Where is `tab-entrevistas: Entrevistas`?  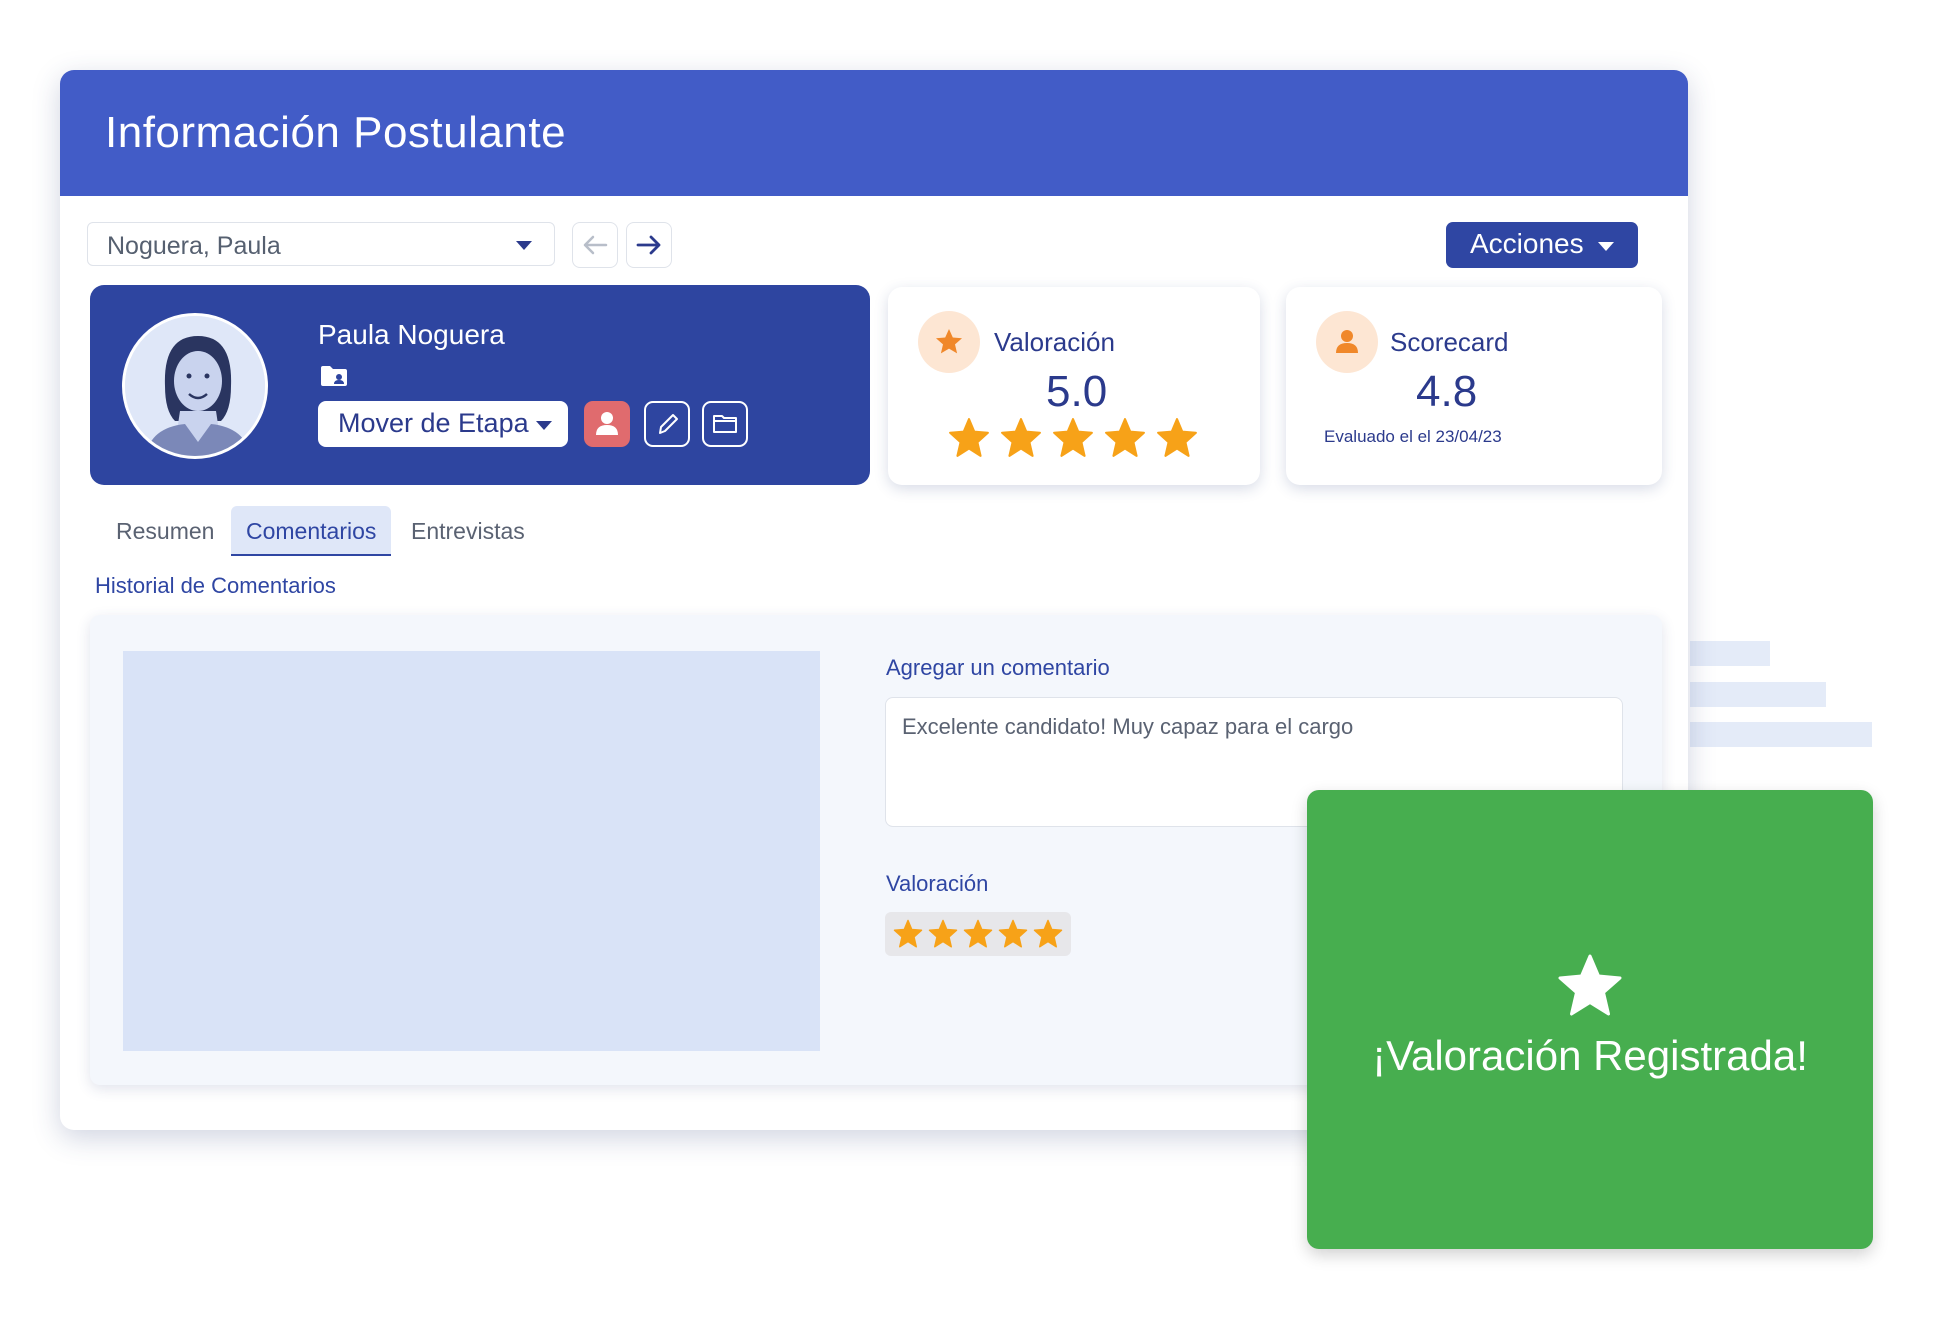 tab-entrevistas: Entrevistas is located at coordinates (468, 531).